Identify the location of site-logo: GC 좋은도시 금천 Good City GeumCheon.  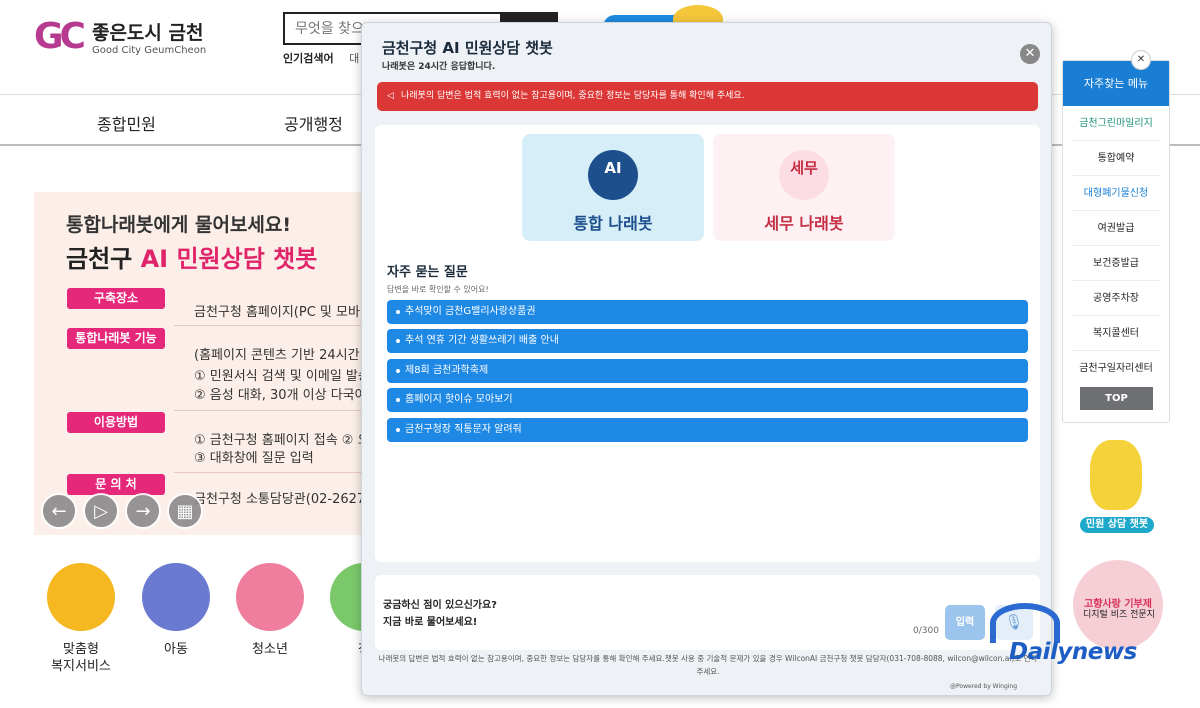
(120, 36).